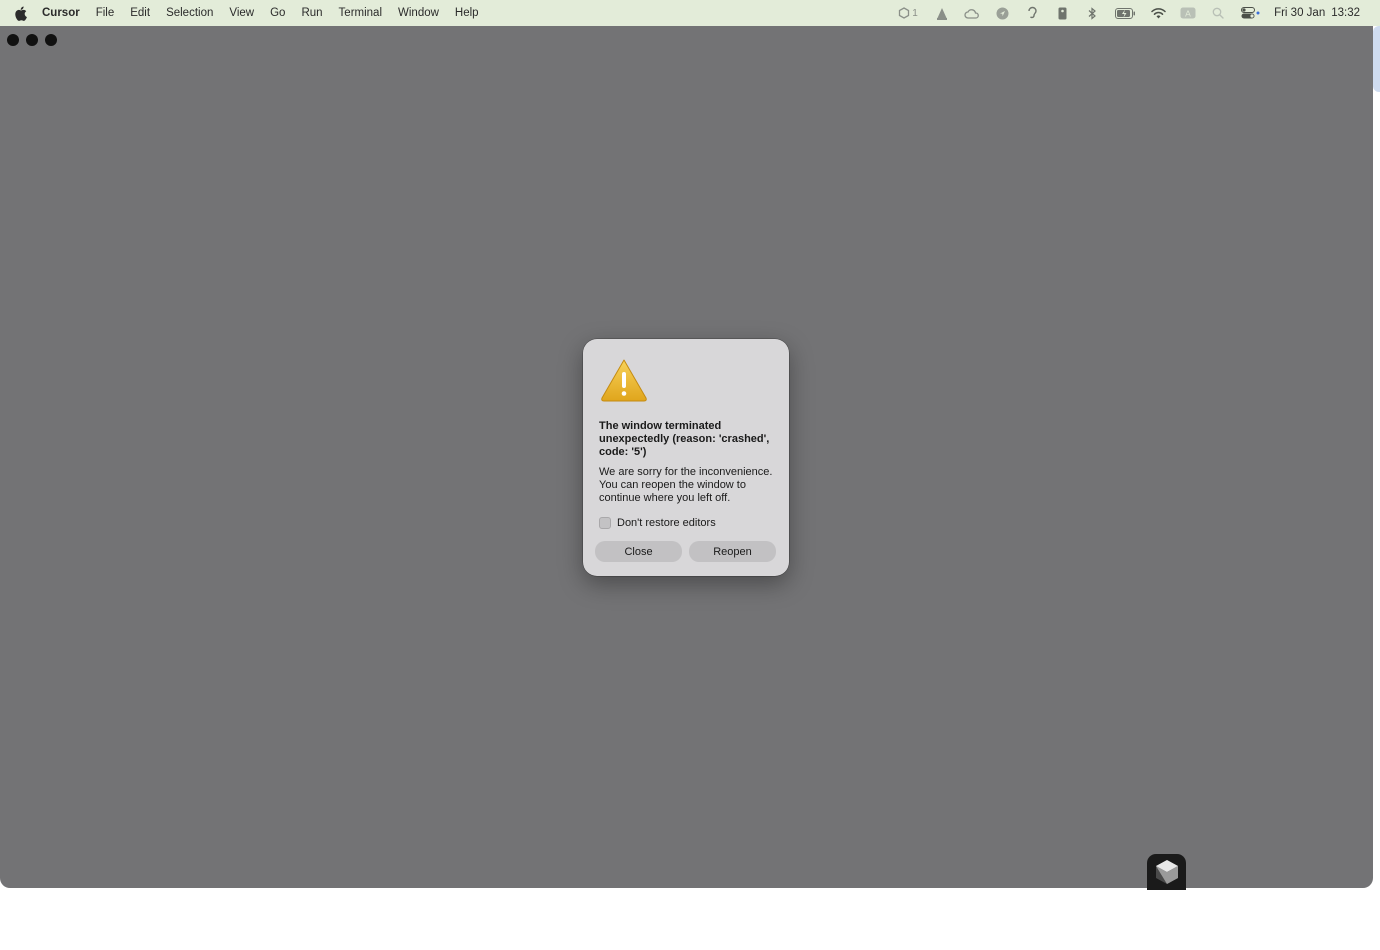  I want to click on cube-status-icon: 1, so click(908, 13).